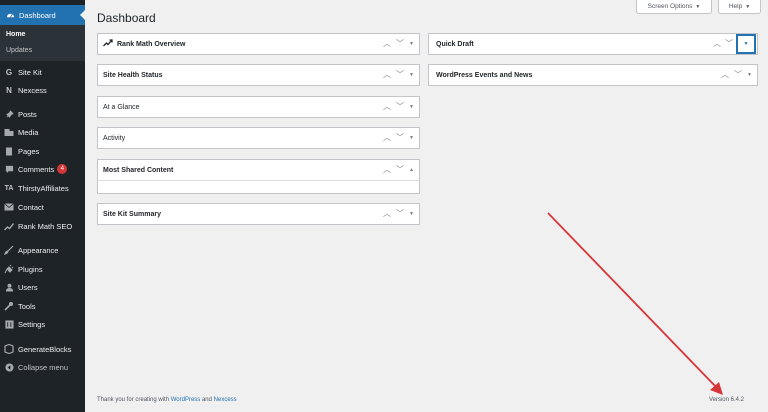 The height and width of the screenshot is (412, 768). What do you see at coordinates (121, 107) in the screenshot?
I see `panel-title-text: At a Glance` at bounding box center [121, 107].